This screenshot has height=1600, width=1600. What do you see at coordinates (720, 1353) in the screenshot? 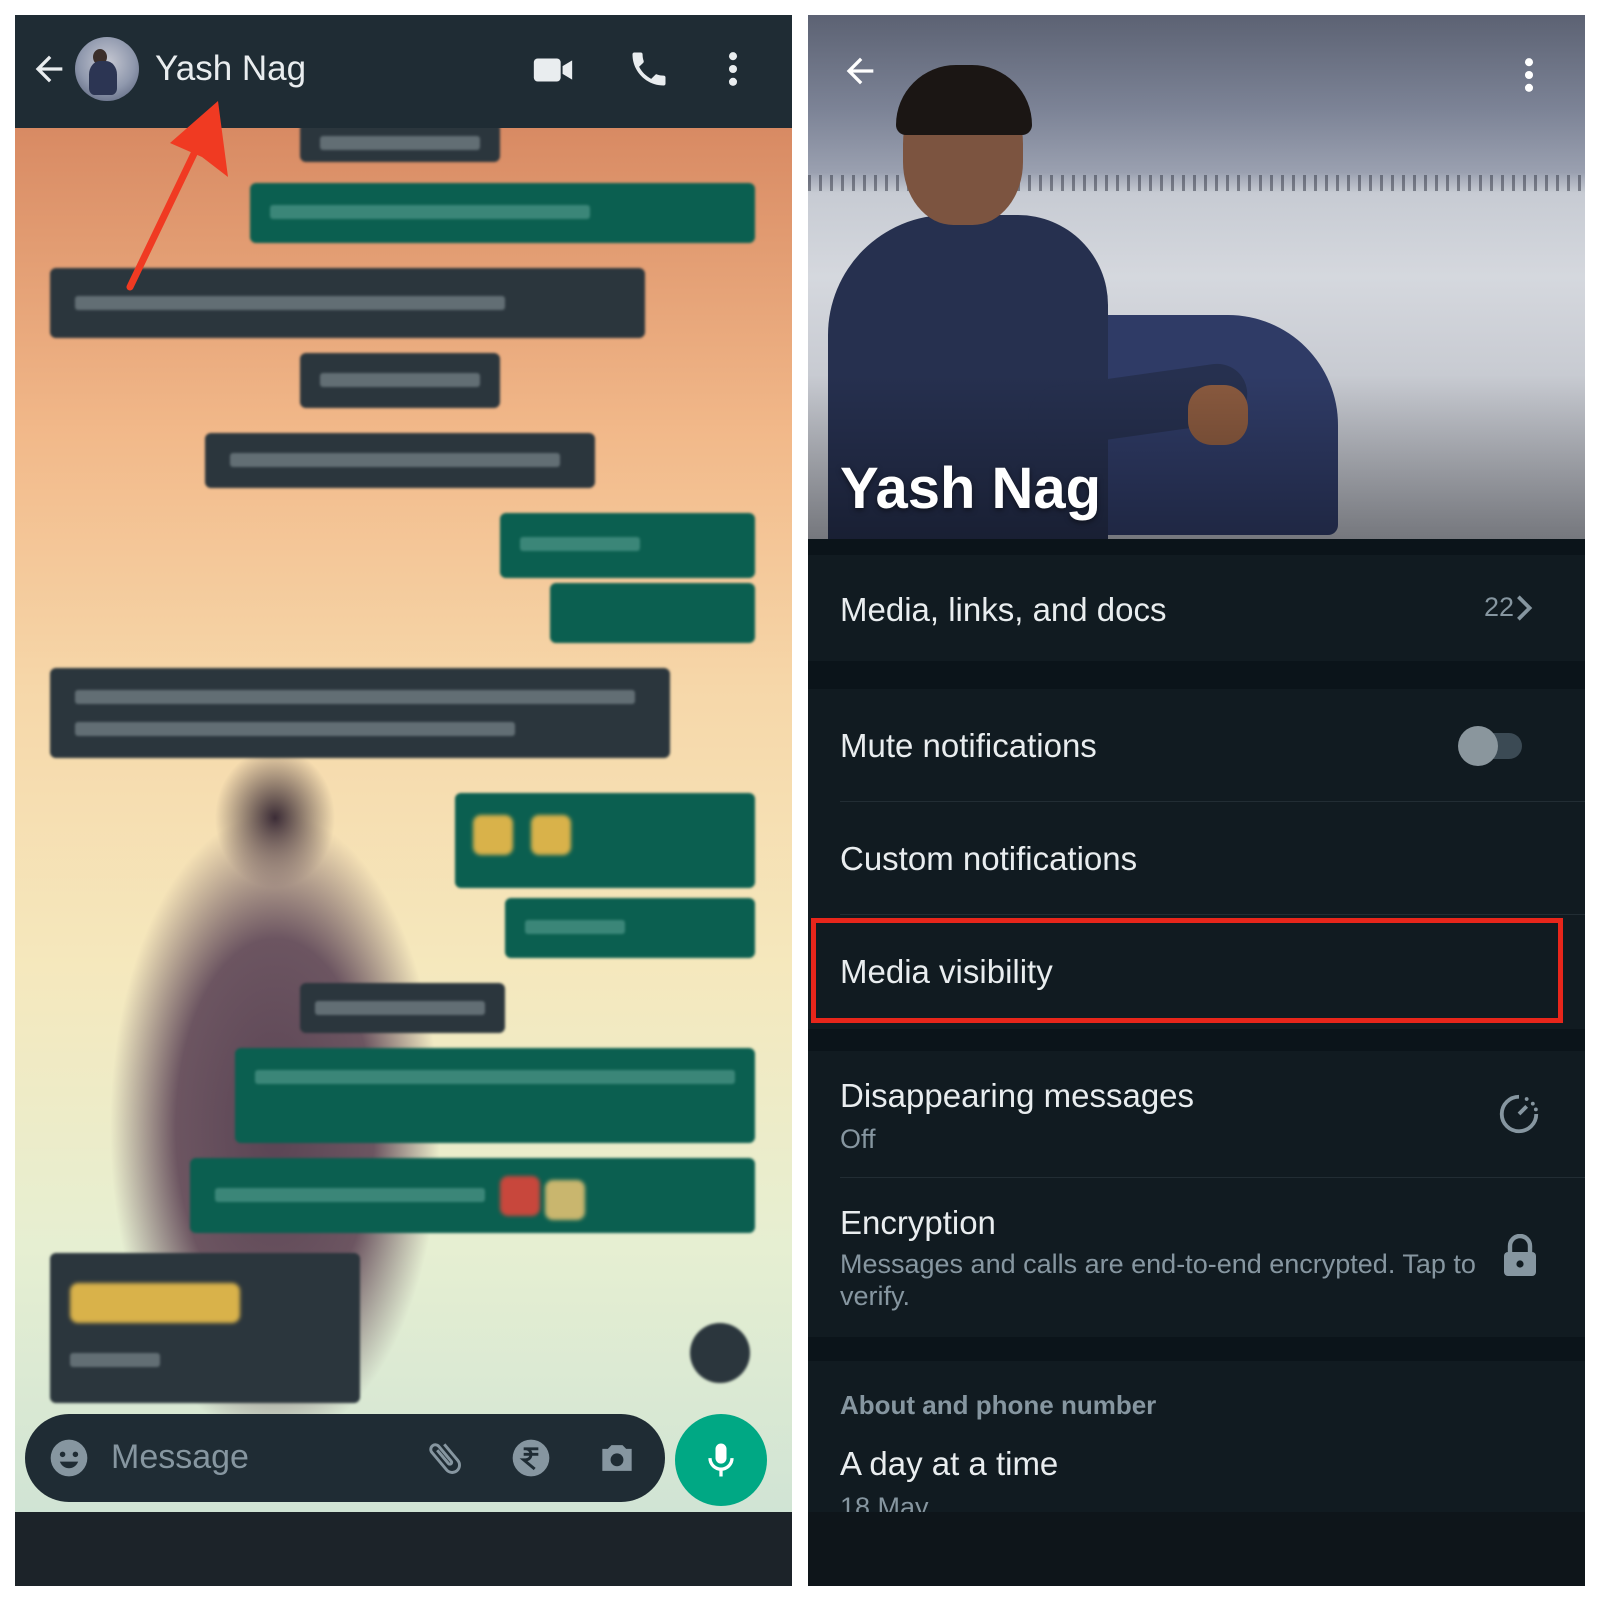
I see `scroll-down-button` at bounding box center [720, 1353].